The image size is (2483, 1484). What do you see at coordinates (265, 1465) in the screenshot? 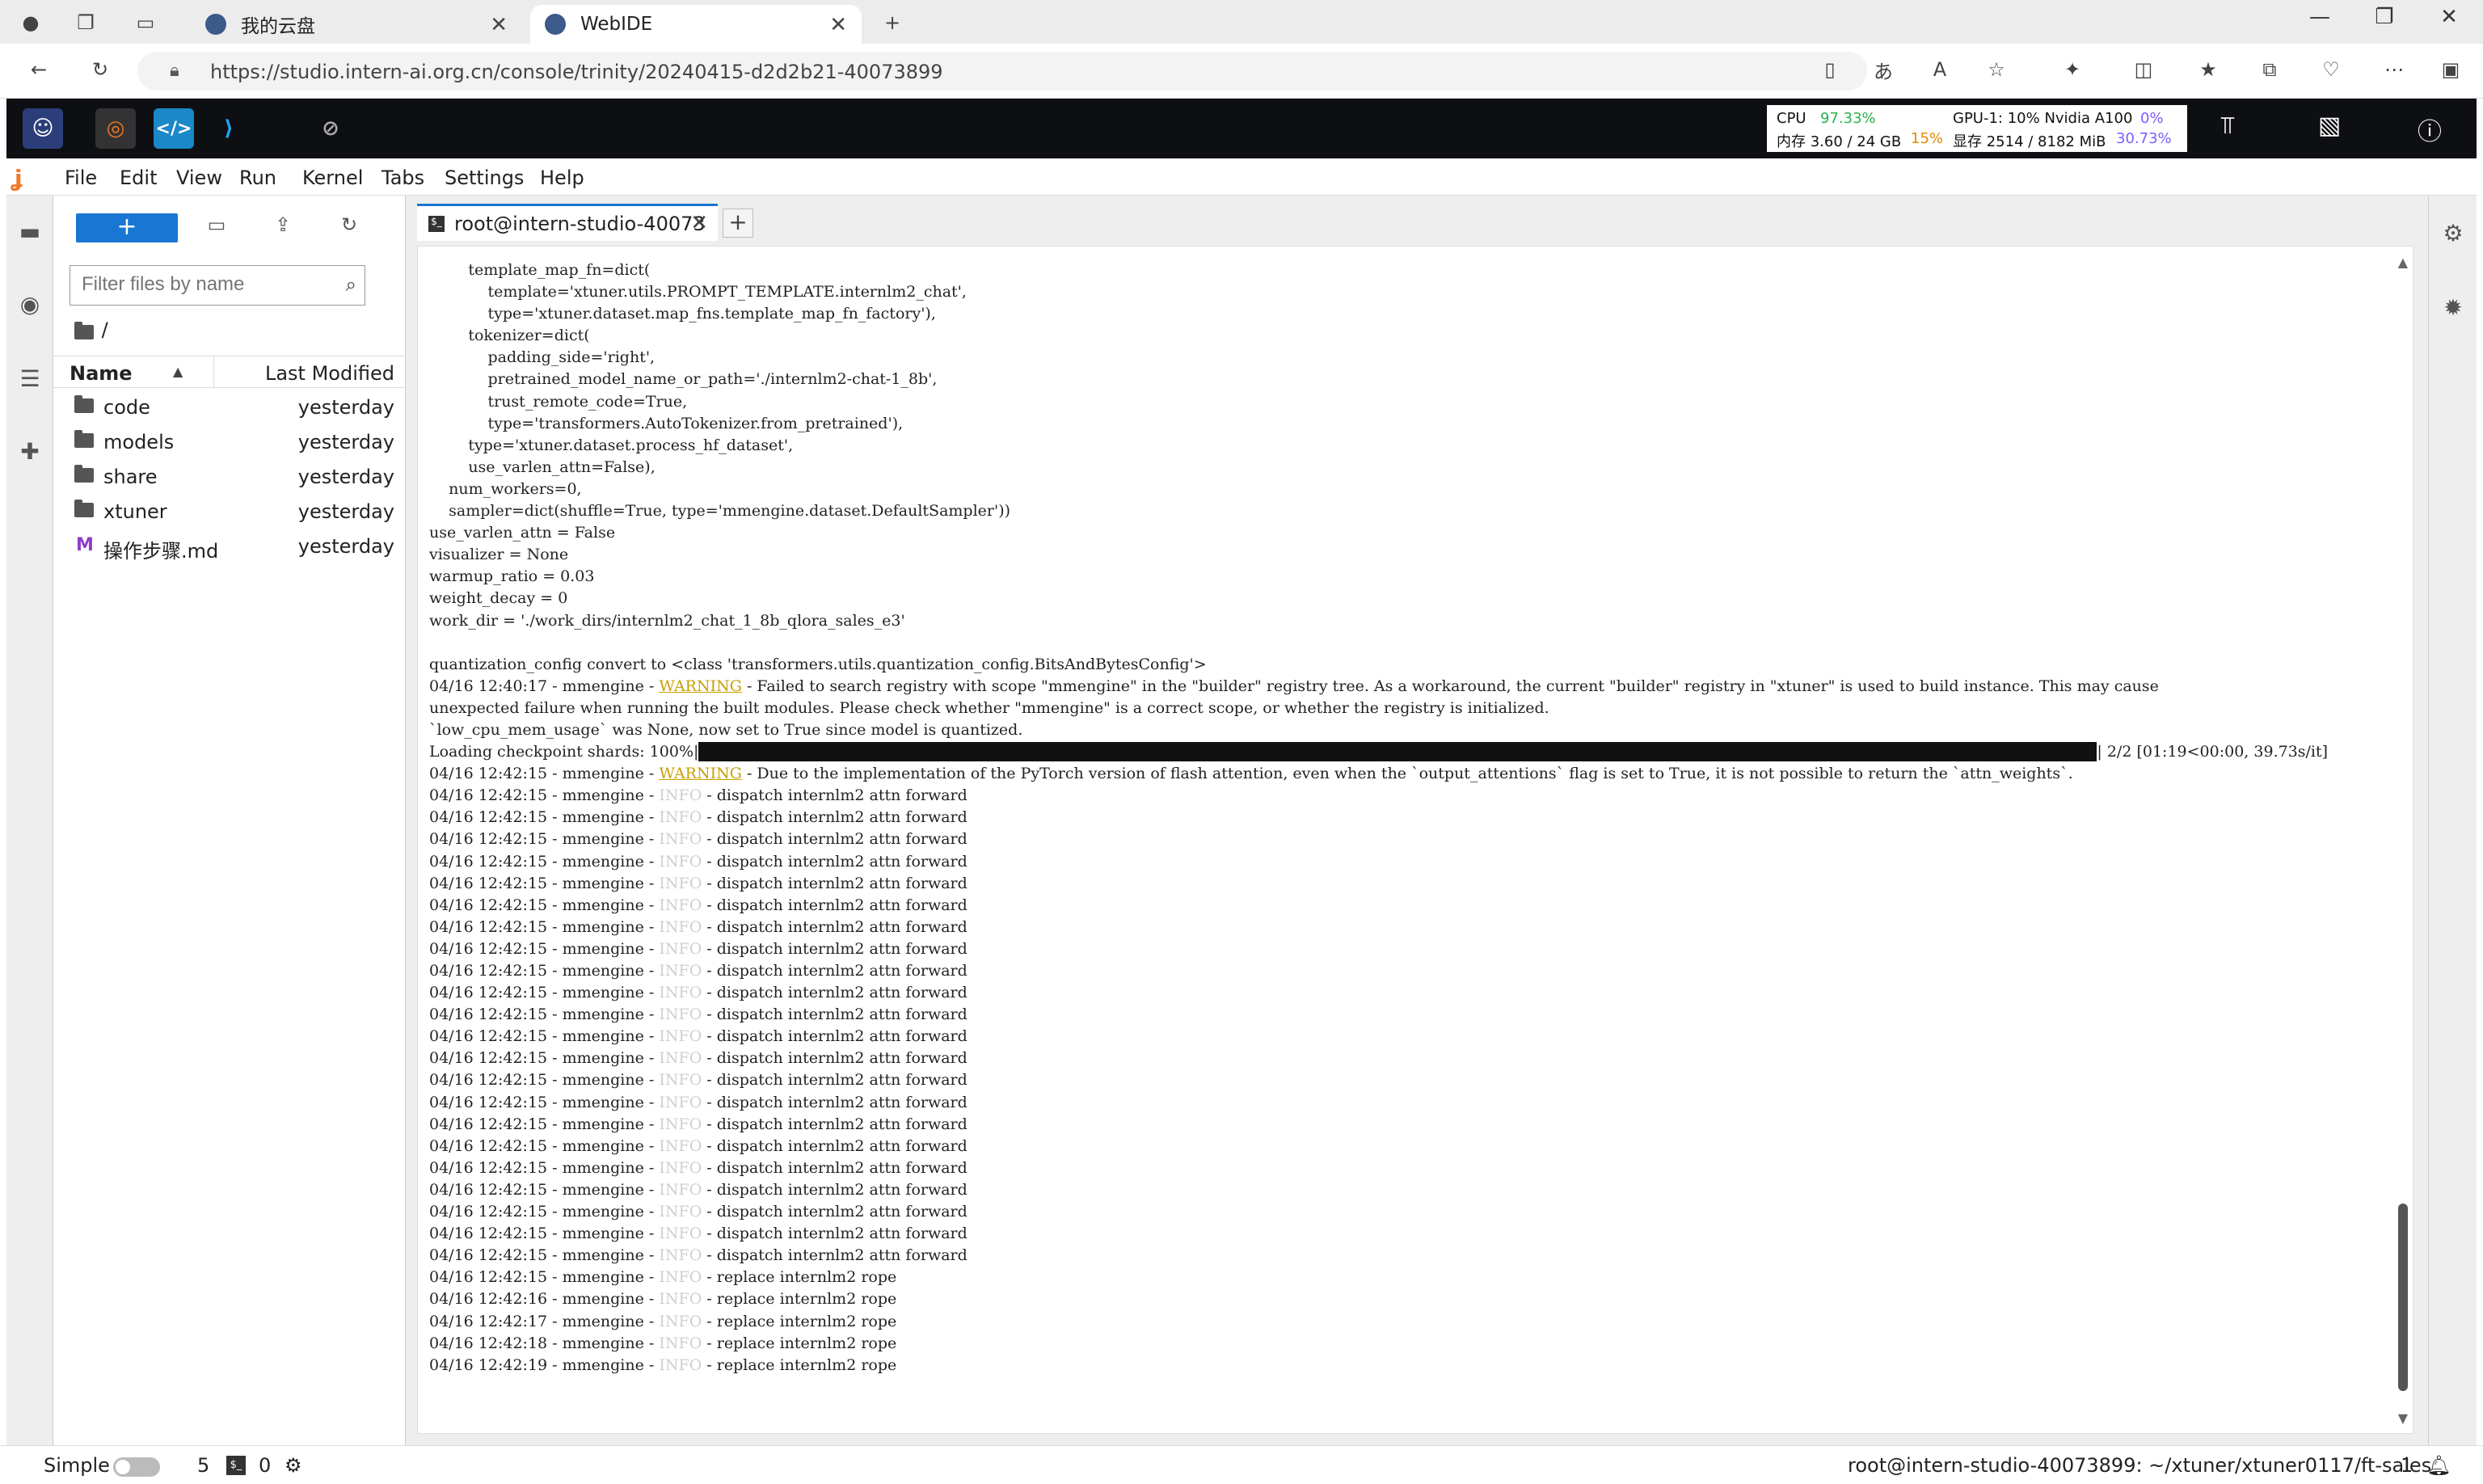
I see `kernel-count: 0` at bounding box center [265, 1465].